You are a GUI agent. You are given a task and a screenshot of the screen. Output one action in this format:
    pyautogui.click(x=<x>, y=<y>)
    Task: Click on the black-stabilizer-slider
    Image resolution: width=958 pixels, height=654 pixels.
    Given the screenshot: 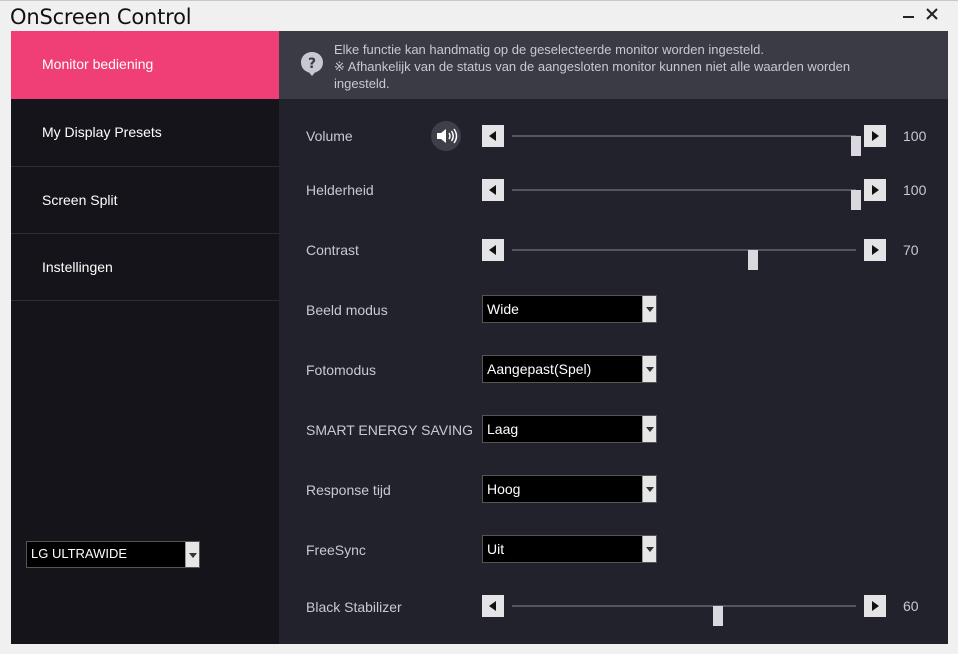 What is the action you would take?
    pyautogui.click(x=684, y=610)
    